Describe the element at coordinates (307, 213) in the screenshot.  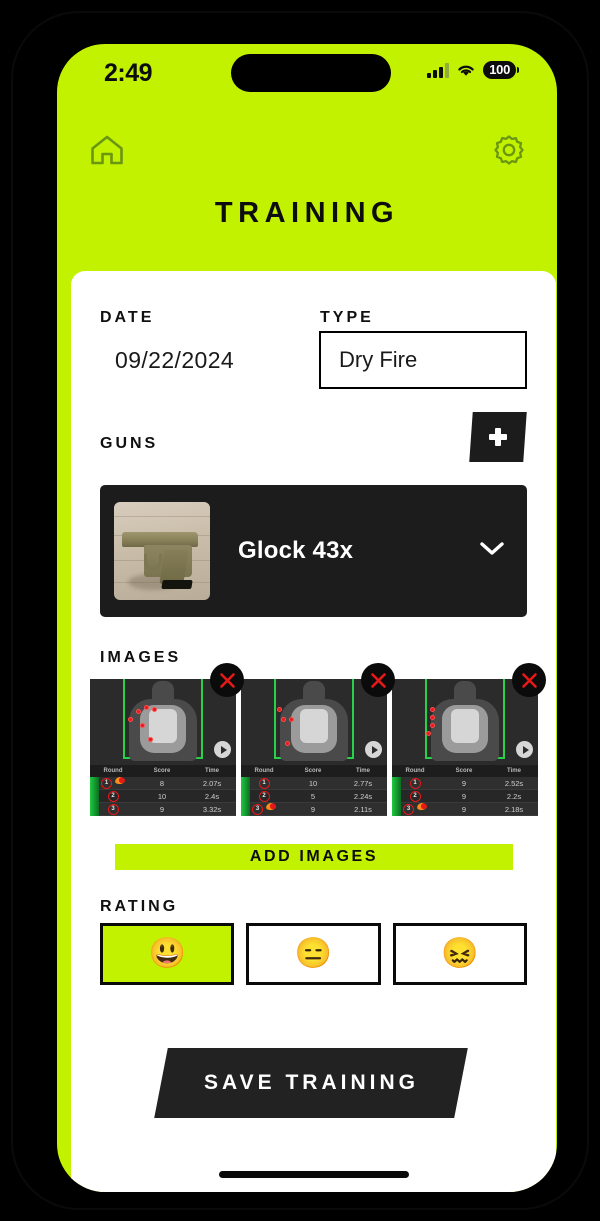
I see `page-title: TRAINING` at that location.